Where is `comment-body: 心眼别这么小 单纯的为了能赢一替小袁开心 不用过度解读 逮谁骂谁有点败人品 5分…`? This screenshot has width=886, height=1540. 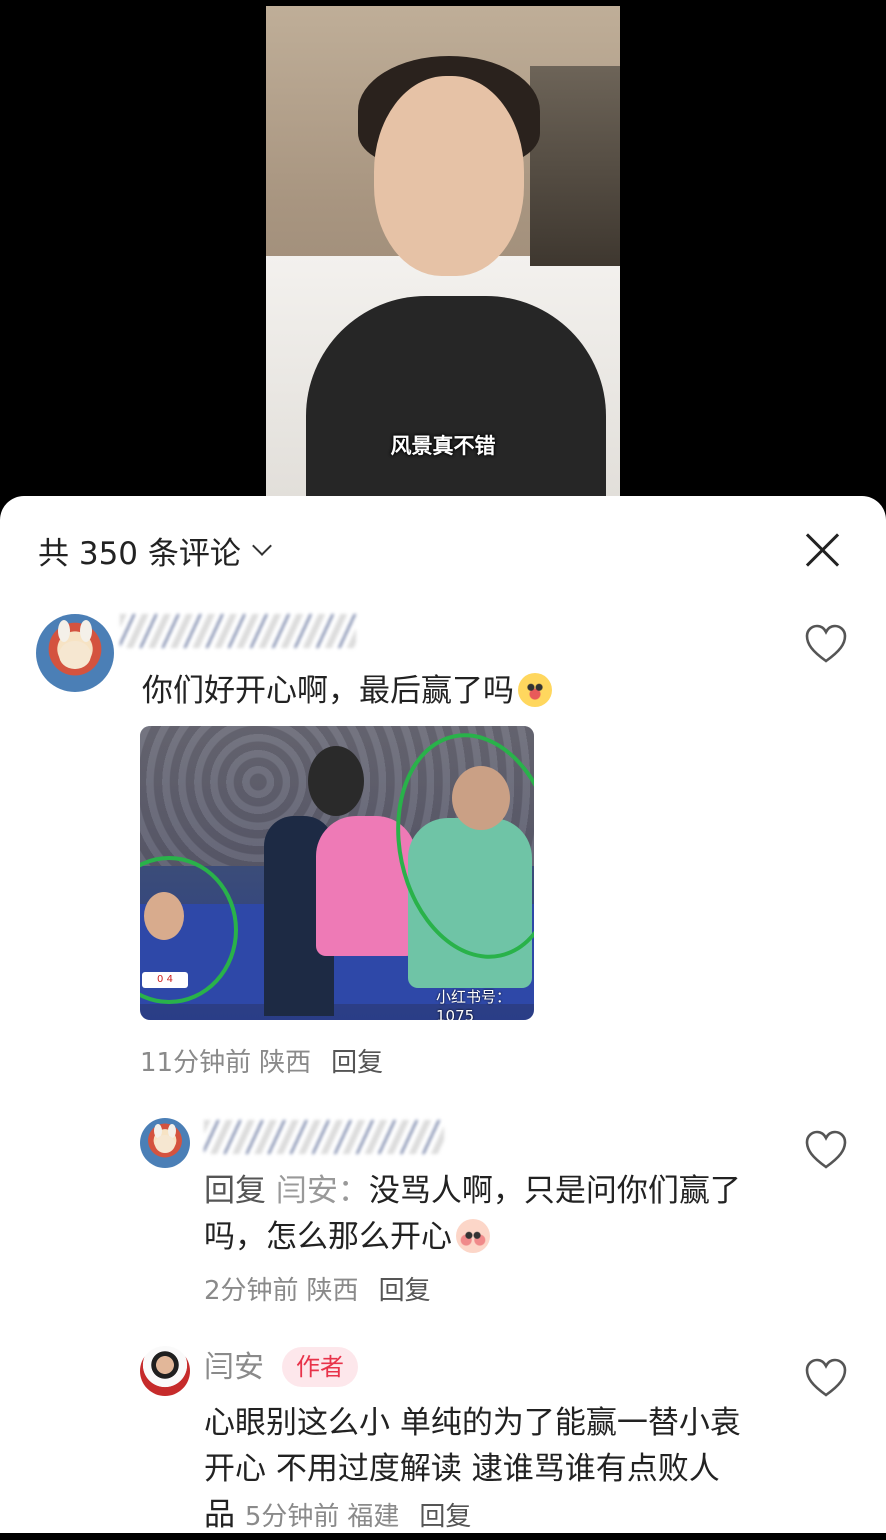
comment-body: 心眼别这么小 单纯的为了能赢一替小袁开心 不用过度解读 逮谁骂谁有点败人品 5分… is located at coordinates (474, 1470).